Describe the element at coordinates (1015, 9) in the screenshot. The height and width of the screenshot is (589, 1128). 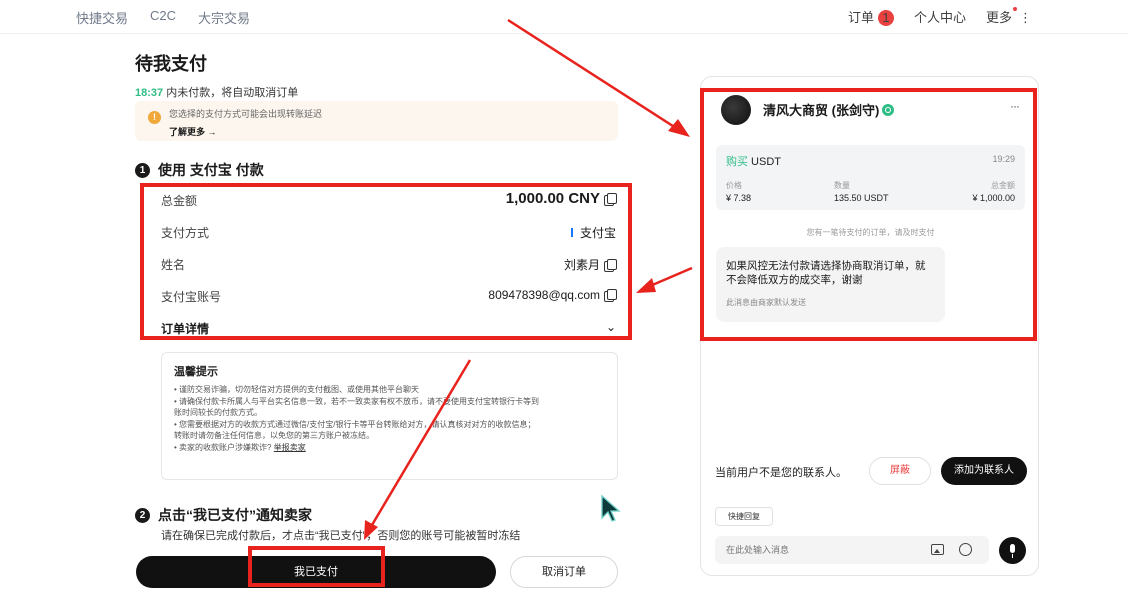
I see `notification-dot` at that location.